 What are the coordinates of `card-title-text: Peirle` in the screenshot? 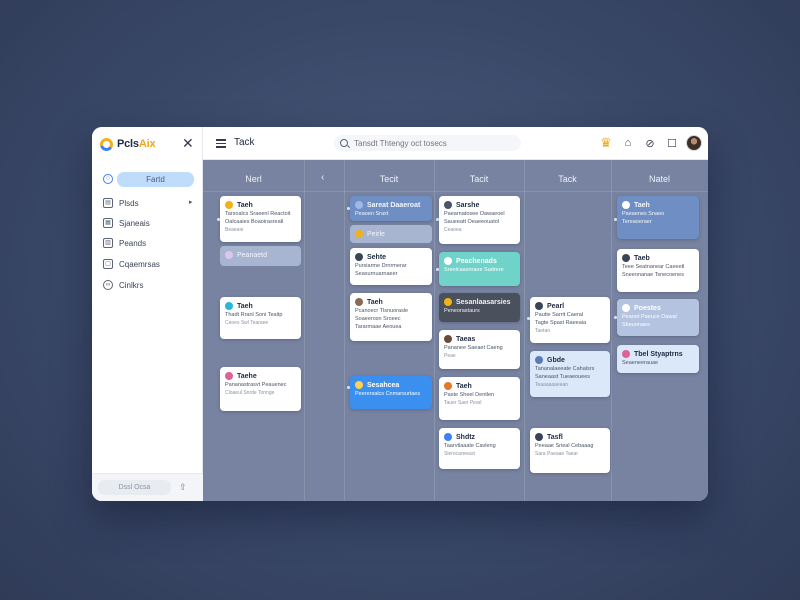 It's located at (376, 234).